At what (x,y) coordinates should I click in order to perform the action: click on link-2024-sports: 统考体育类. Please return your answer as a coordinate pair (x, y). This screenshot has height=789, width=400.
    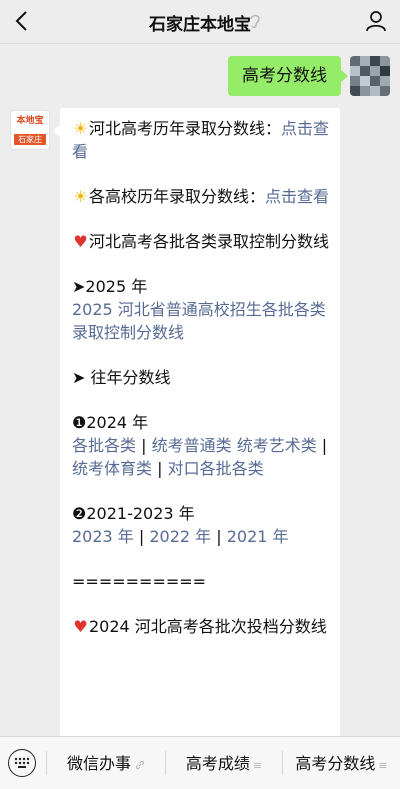
    Looking at the image, I should click on (112, 468).